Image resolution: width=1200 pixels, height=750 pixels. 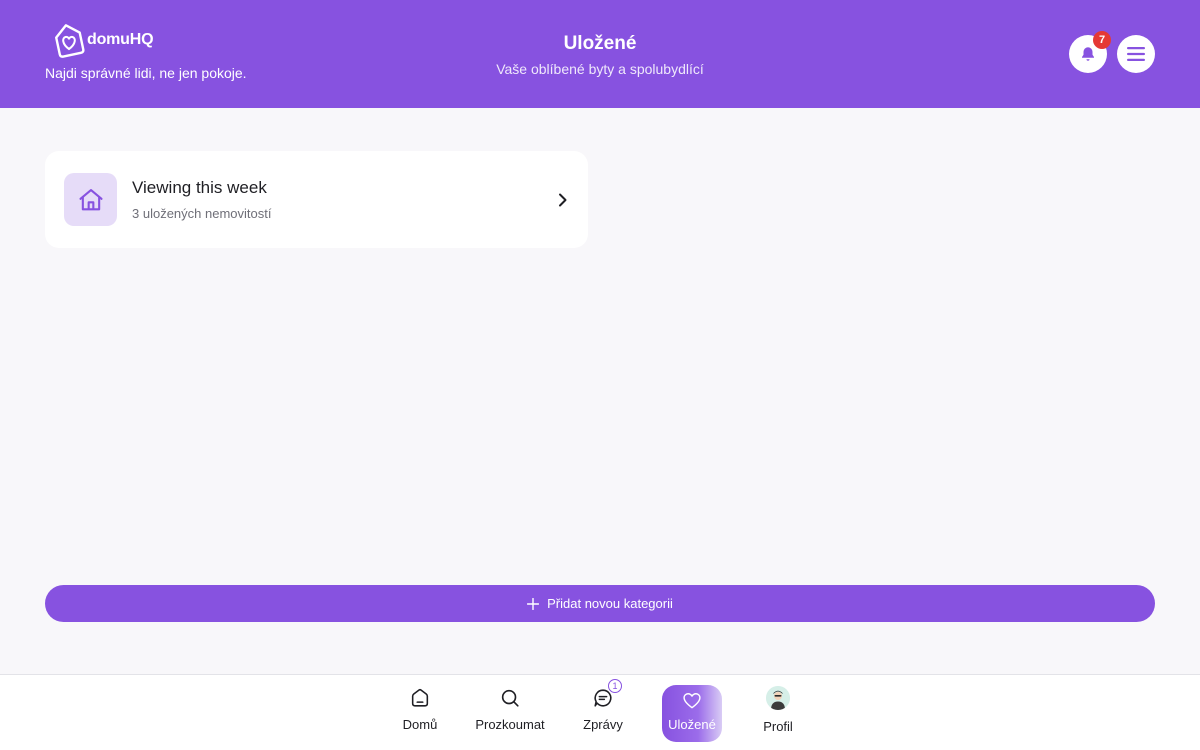 I want to click on nav-item-saved: Uložené, so click(x=692, y=713).